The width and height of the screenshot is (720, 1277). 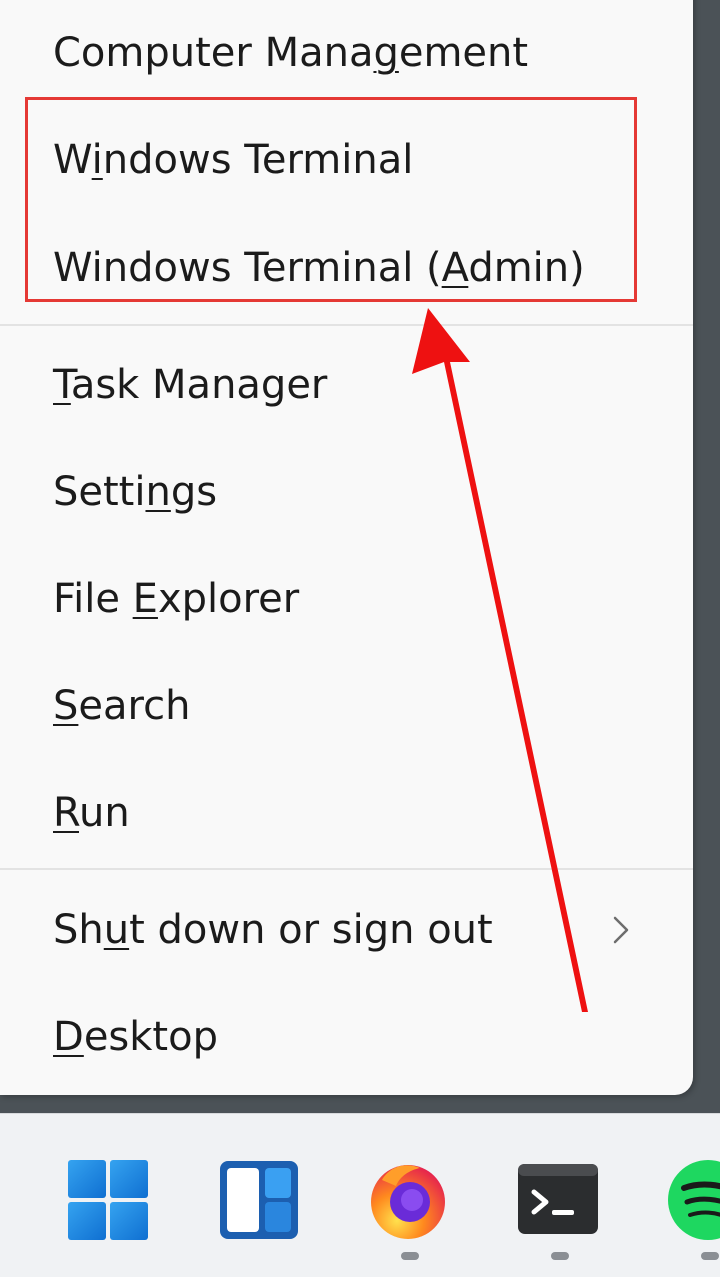 I want to click on menu-item-label: Shut down or sign out, so click(x=273, y=930).